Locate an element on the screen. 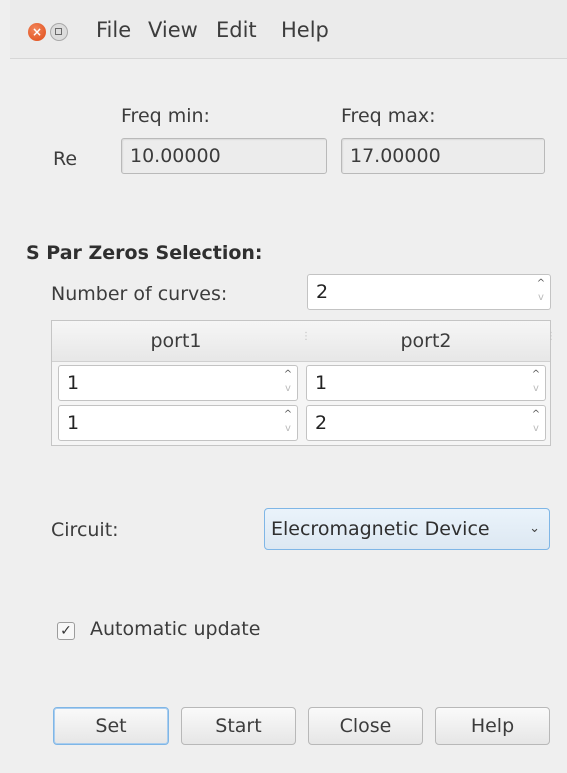  start-button: Start is located at coordinates (238, 726).